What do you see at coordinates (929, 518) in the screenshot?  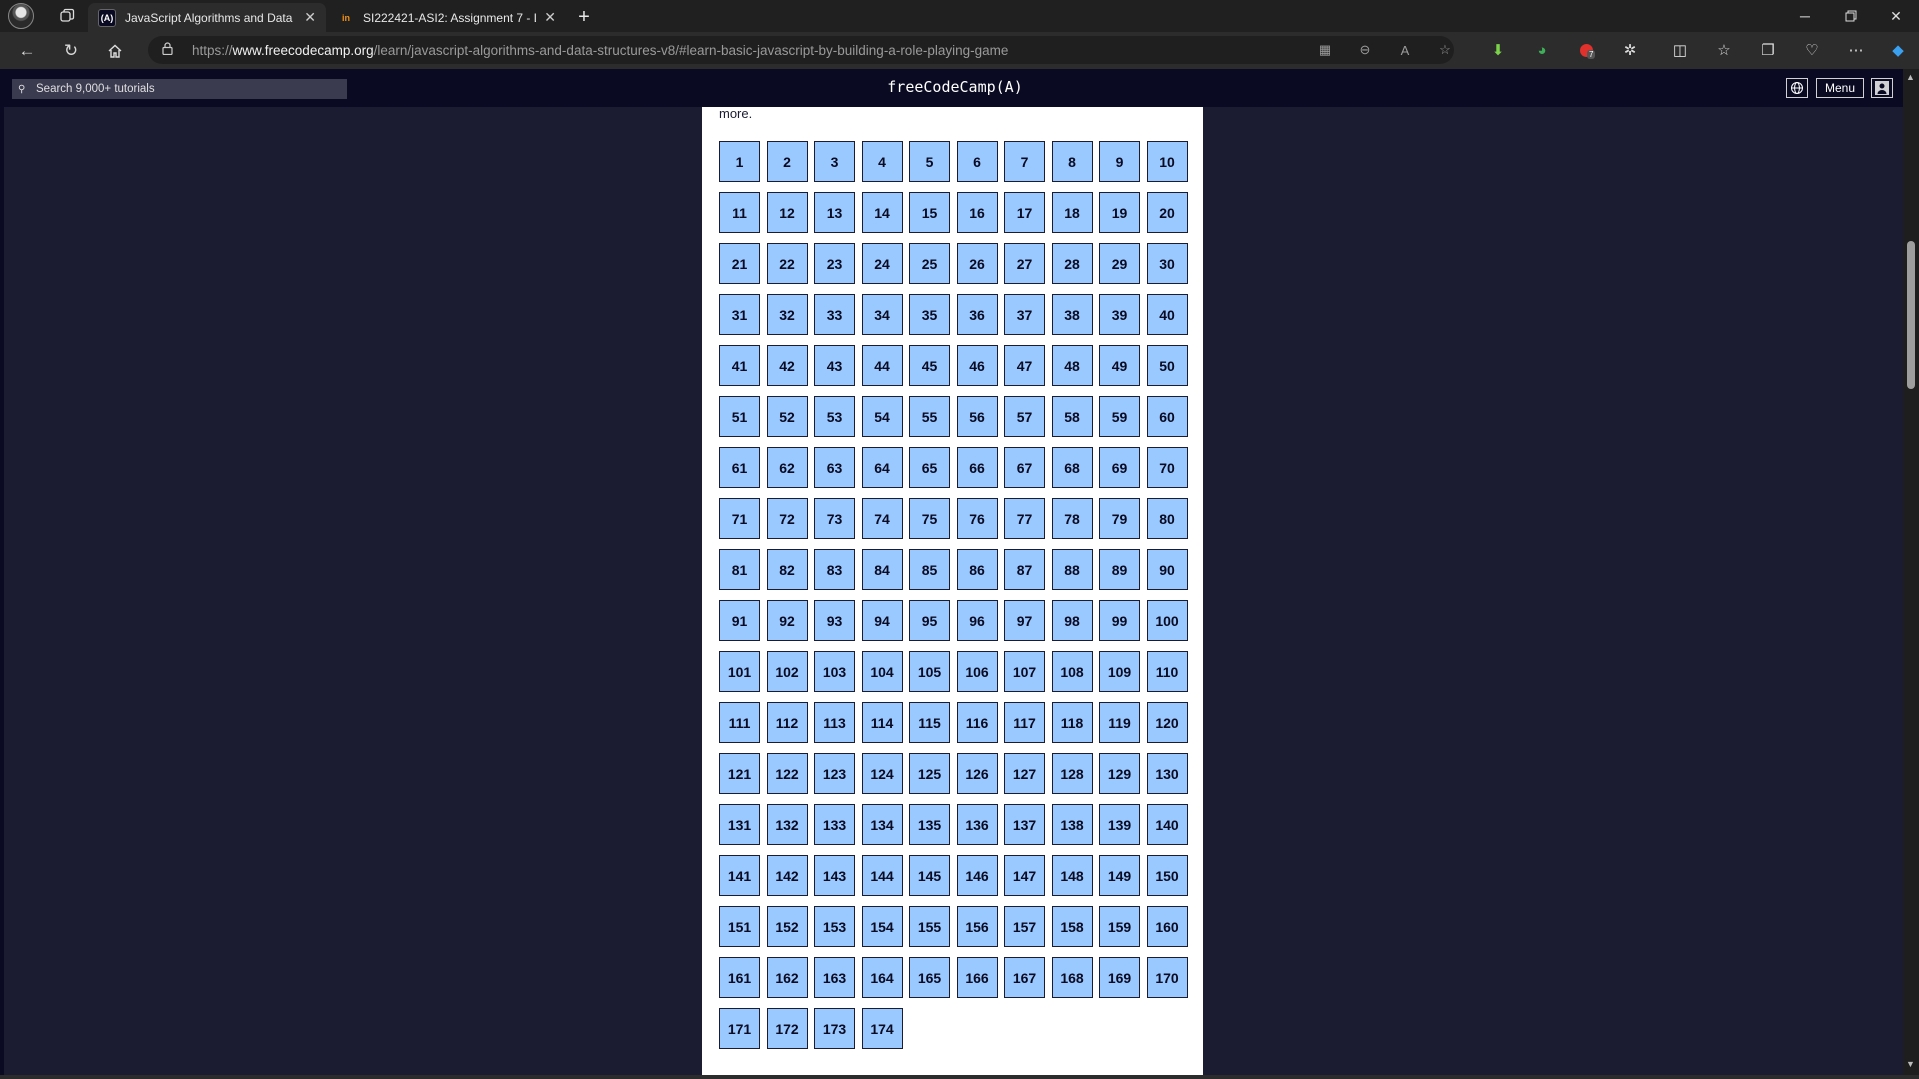 I see `step-button: 75` at bounding box center [929, 518].